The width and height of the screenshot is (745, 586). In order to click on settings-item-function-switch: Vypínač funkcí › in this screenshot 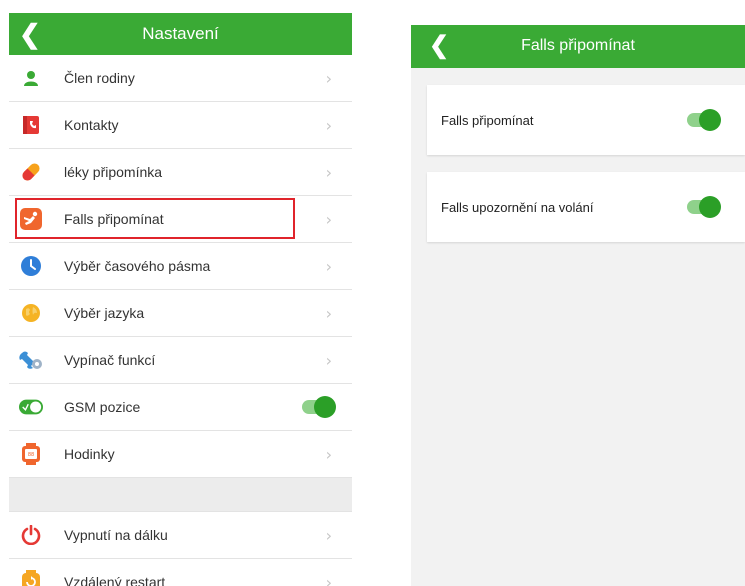, I will do `click(180, 360)`.